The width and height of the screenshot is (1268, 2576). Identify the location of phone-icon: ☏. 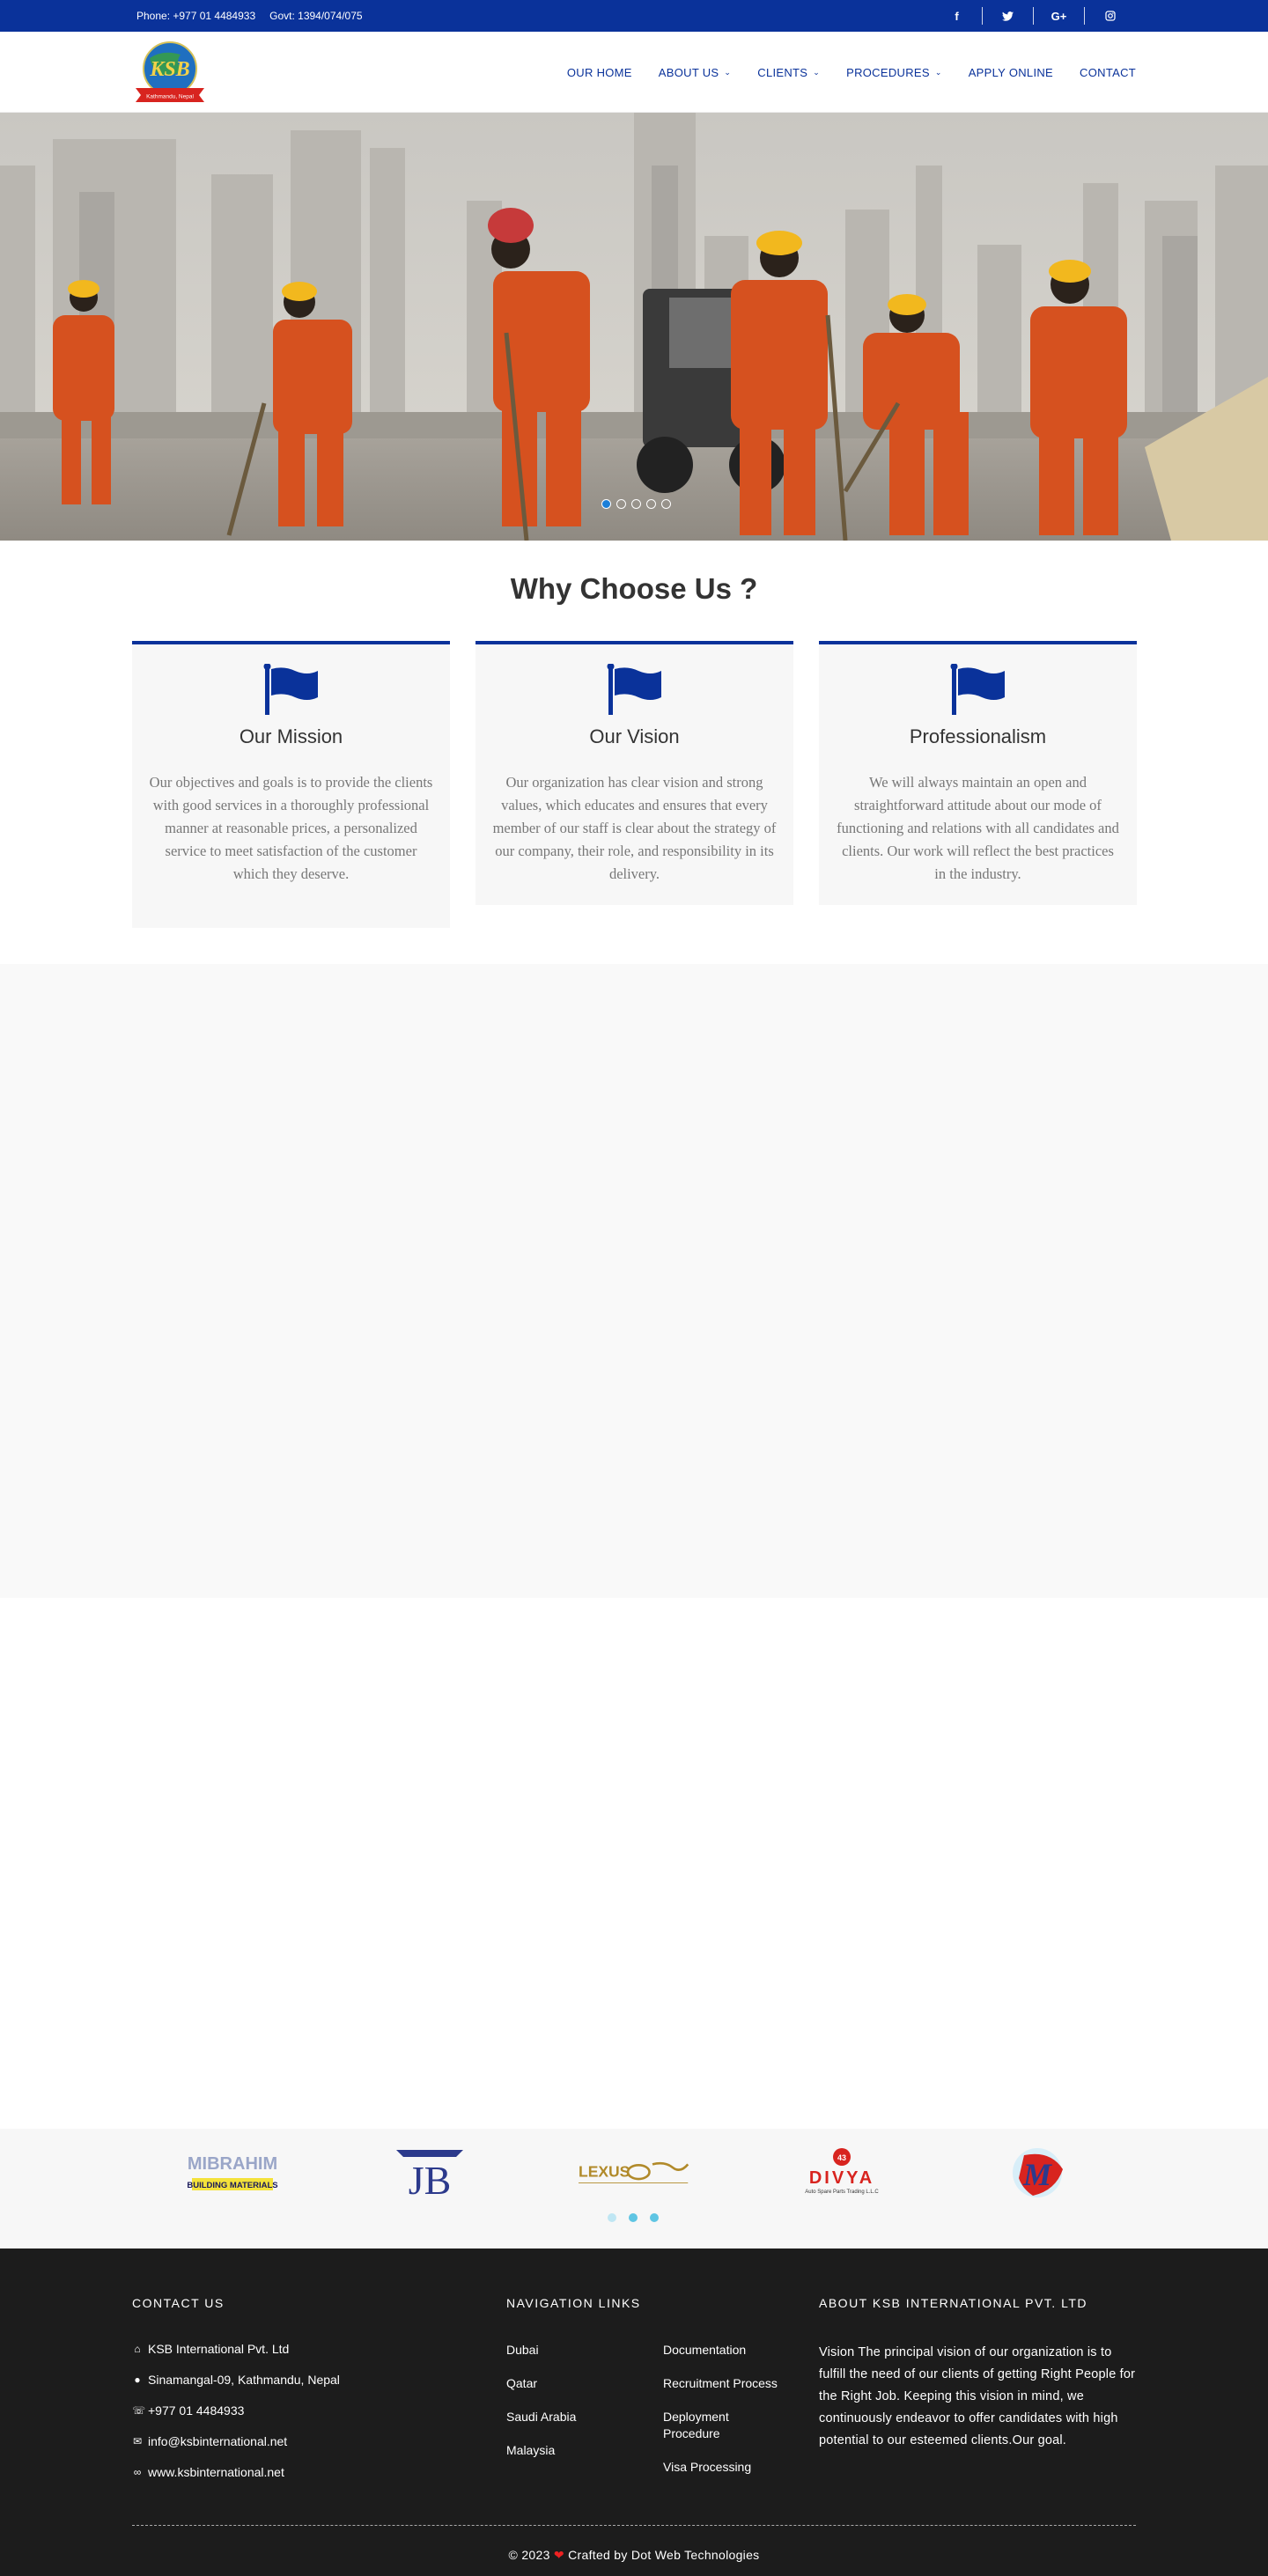
(139, 2411).